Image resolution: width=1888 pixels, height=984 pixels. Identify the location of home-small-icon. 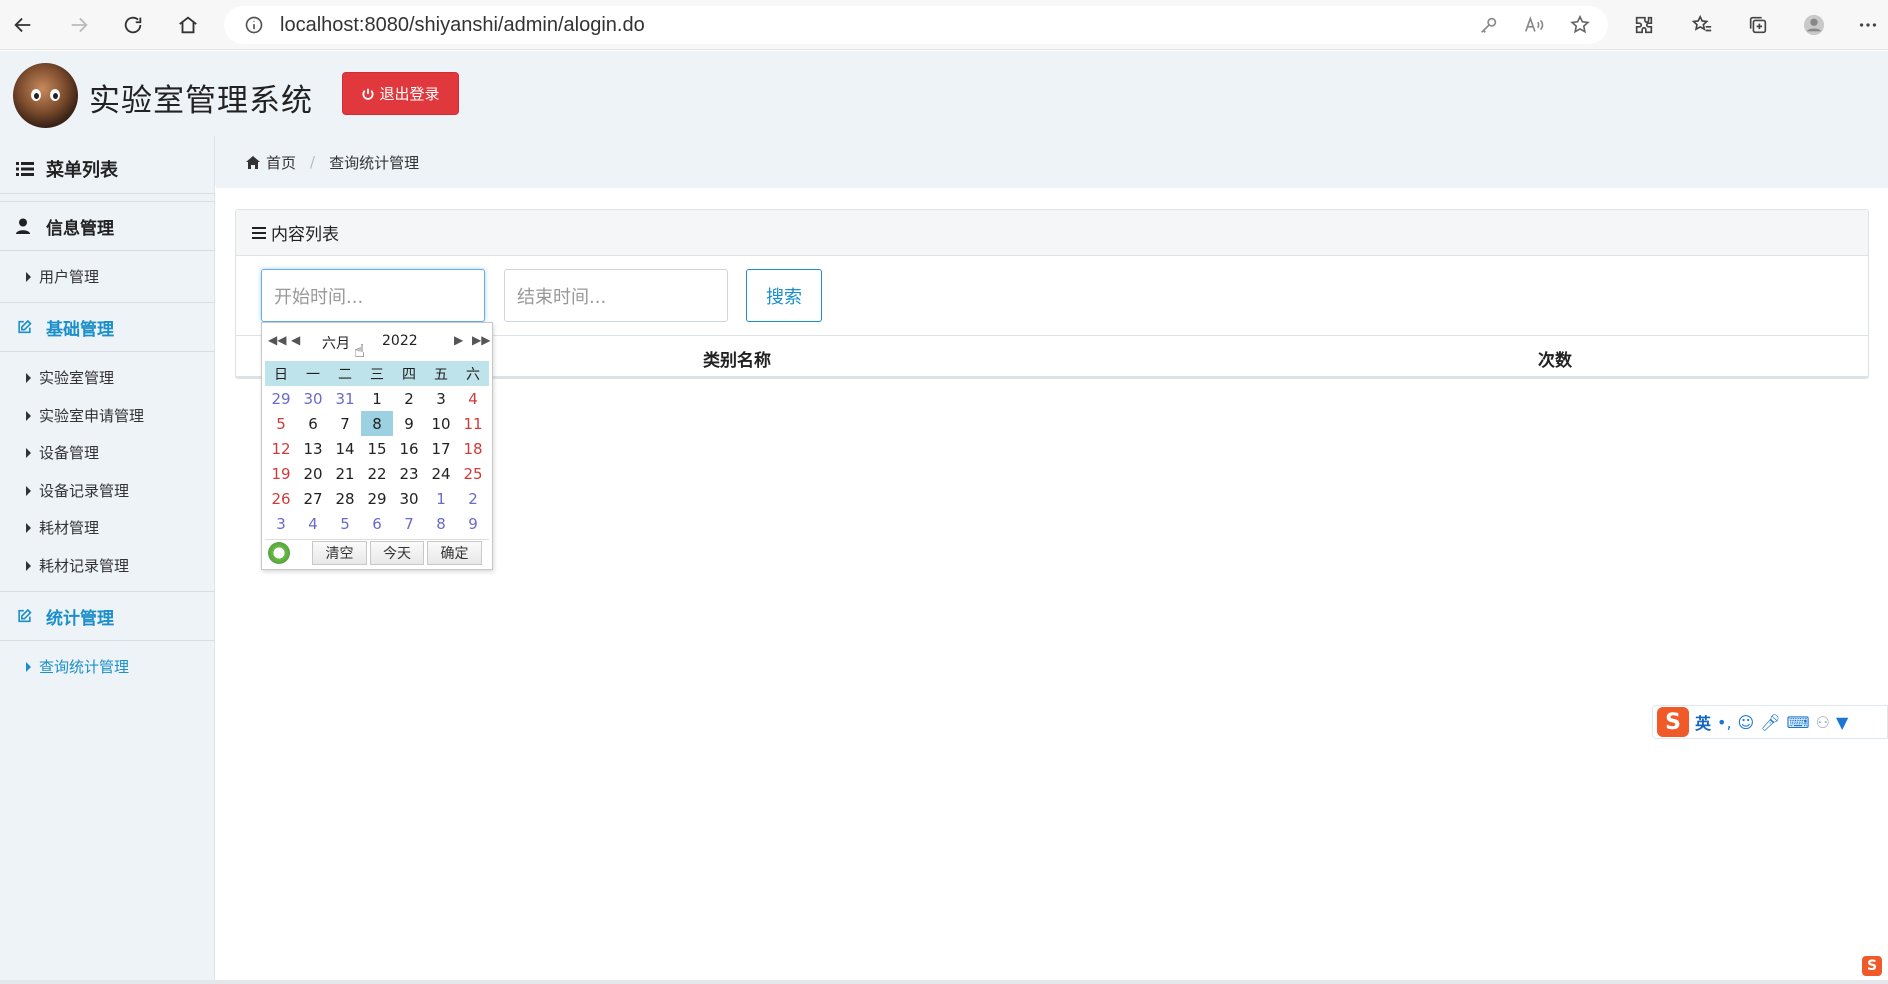
(253, 162).